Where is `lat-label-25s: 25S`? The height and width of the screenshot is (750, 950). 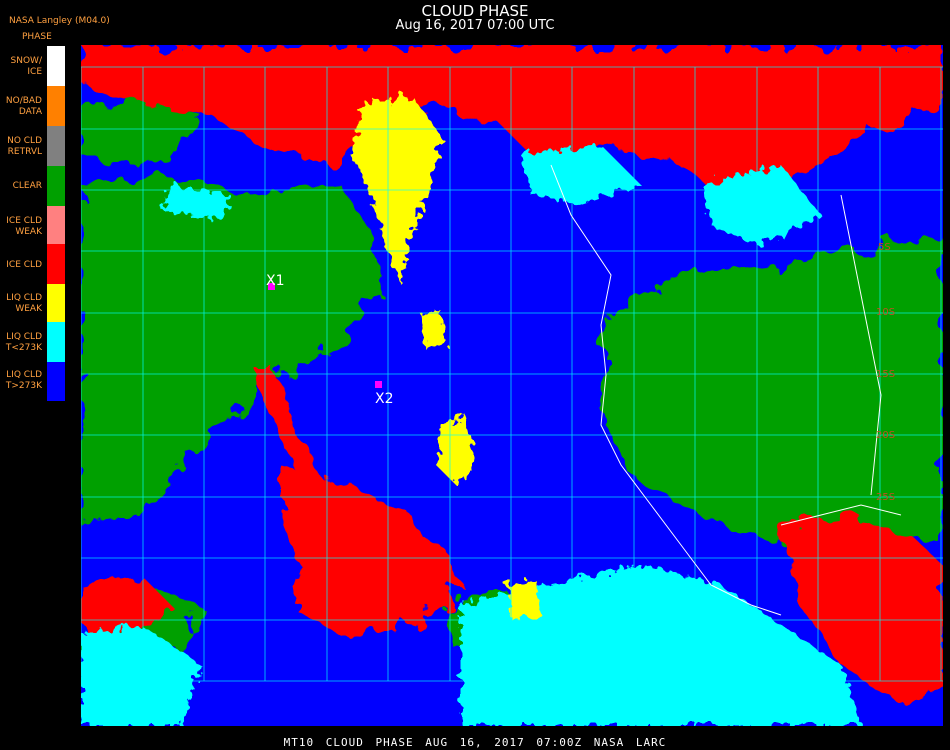
lat-label-25s: 25S is located at coordinates (885, 497).